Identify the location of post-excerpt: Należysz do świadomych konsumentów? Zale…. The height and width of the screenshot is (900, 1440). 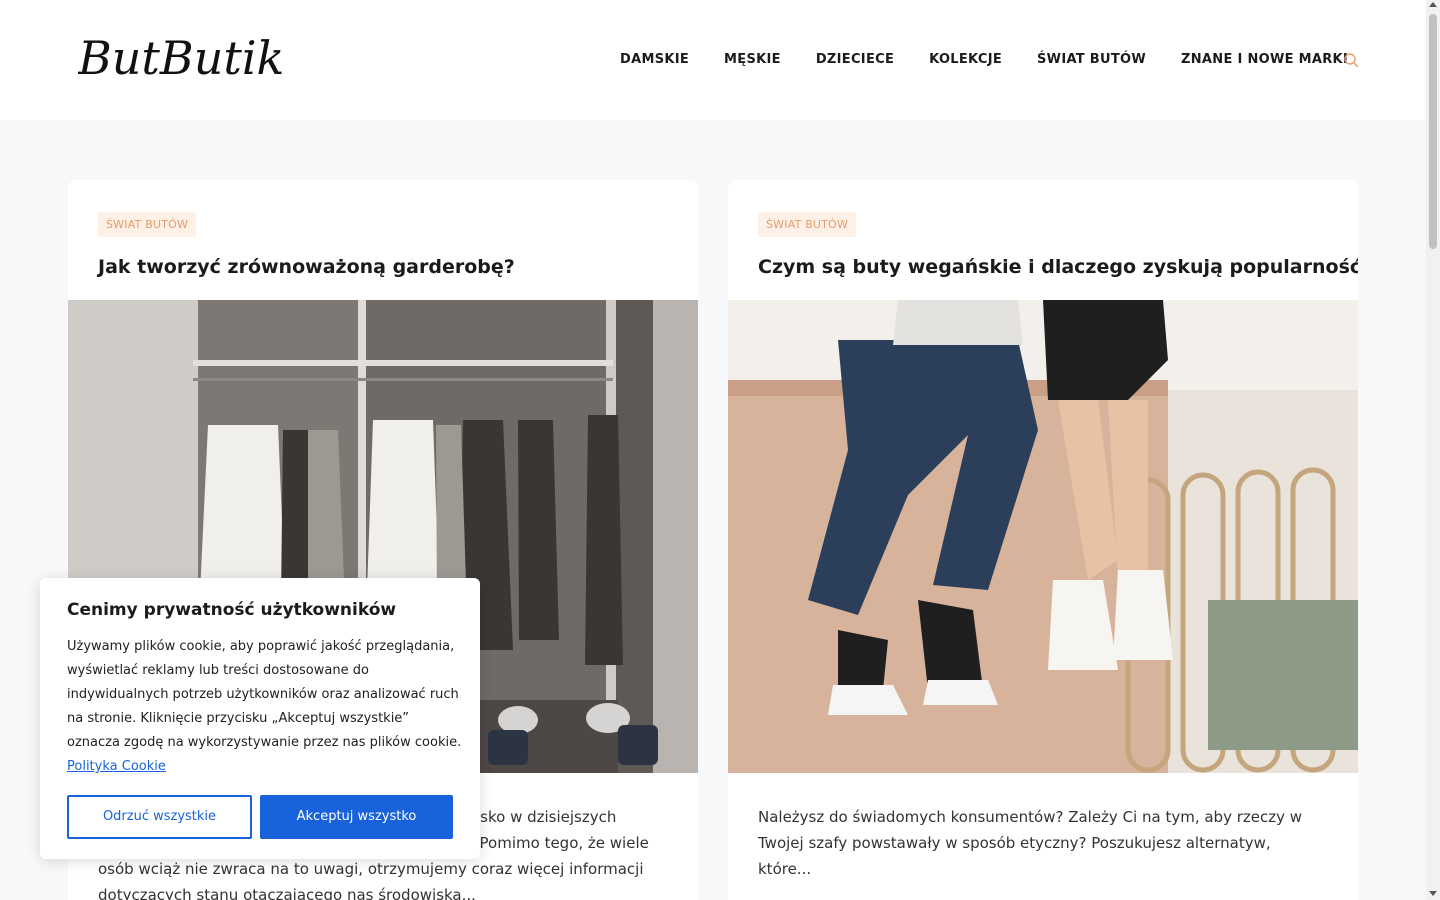
(1030, 843).